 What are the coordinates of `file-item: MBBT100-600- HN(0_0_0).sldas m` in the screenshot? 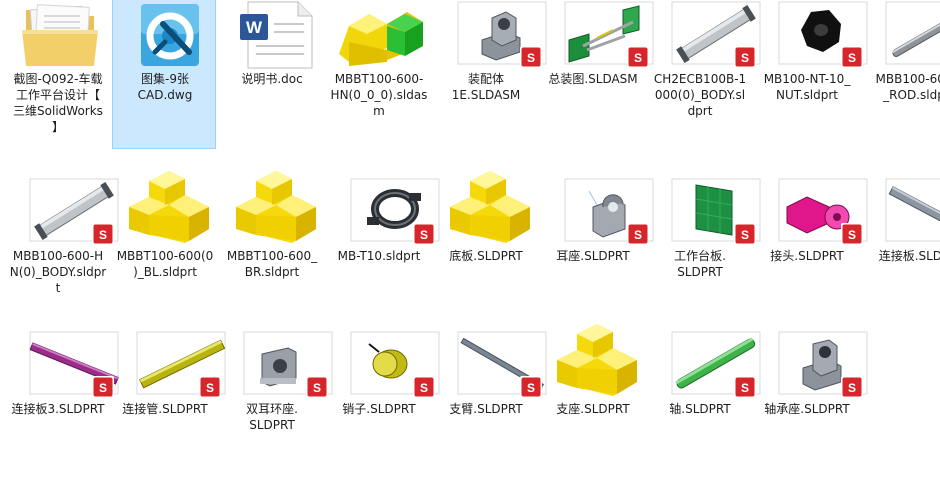 It's located at (378, 74).